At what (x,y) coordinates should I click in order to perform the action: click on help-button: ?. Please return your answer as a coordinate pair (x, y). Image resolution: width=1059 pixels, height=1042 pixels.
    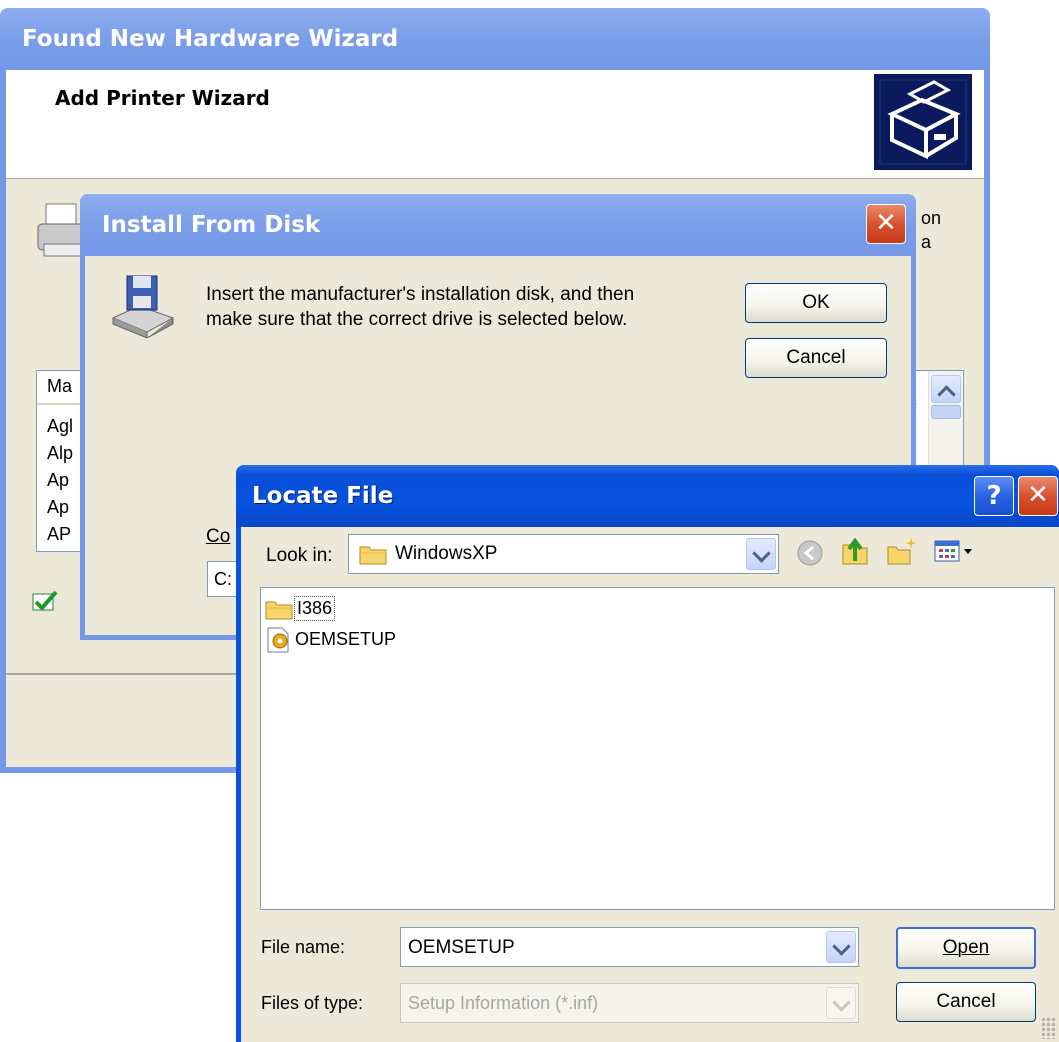
    Looking at the image, I should click on (994, 496).